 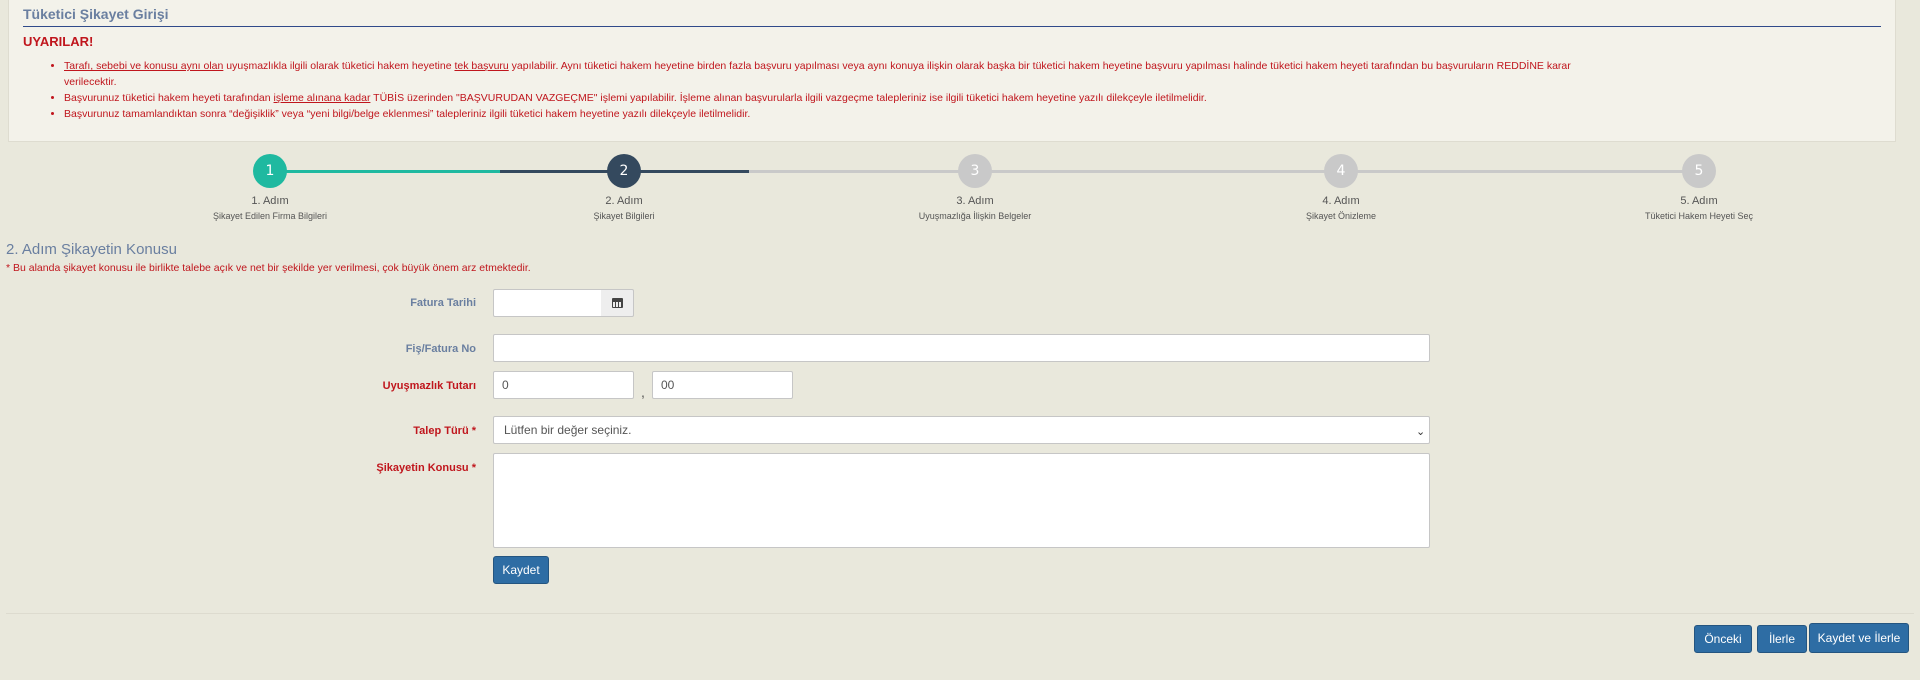 I want to click on step-4: 4 4. Adım Şikayet Önizleme, so click(x=1341, y=187).